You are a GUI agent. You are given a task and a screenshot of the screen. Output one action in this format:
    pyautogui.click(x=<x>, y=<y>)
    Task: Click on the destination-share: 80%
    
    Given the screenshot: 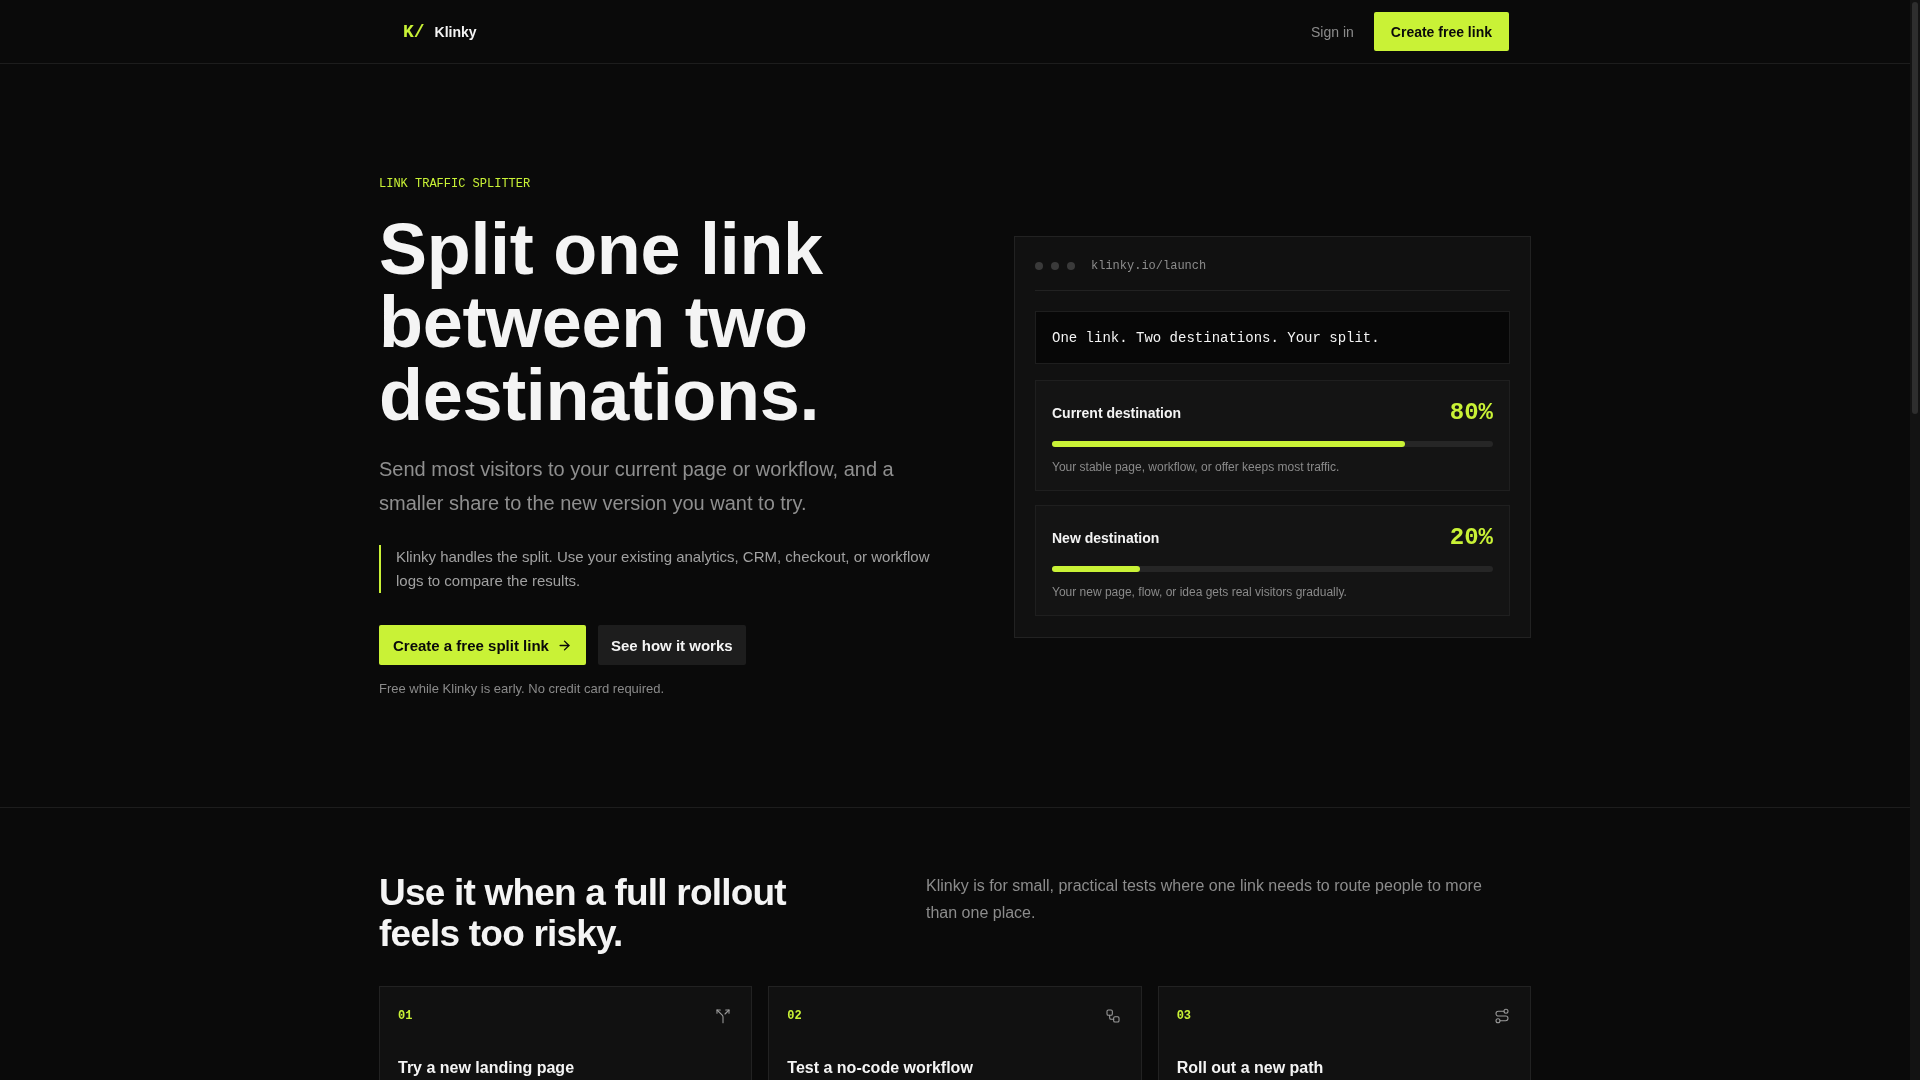 What is the action you would take?
    pyautogui.click(x=1471, y=413)
    